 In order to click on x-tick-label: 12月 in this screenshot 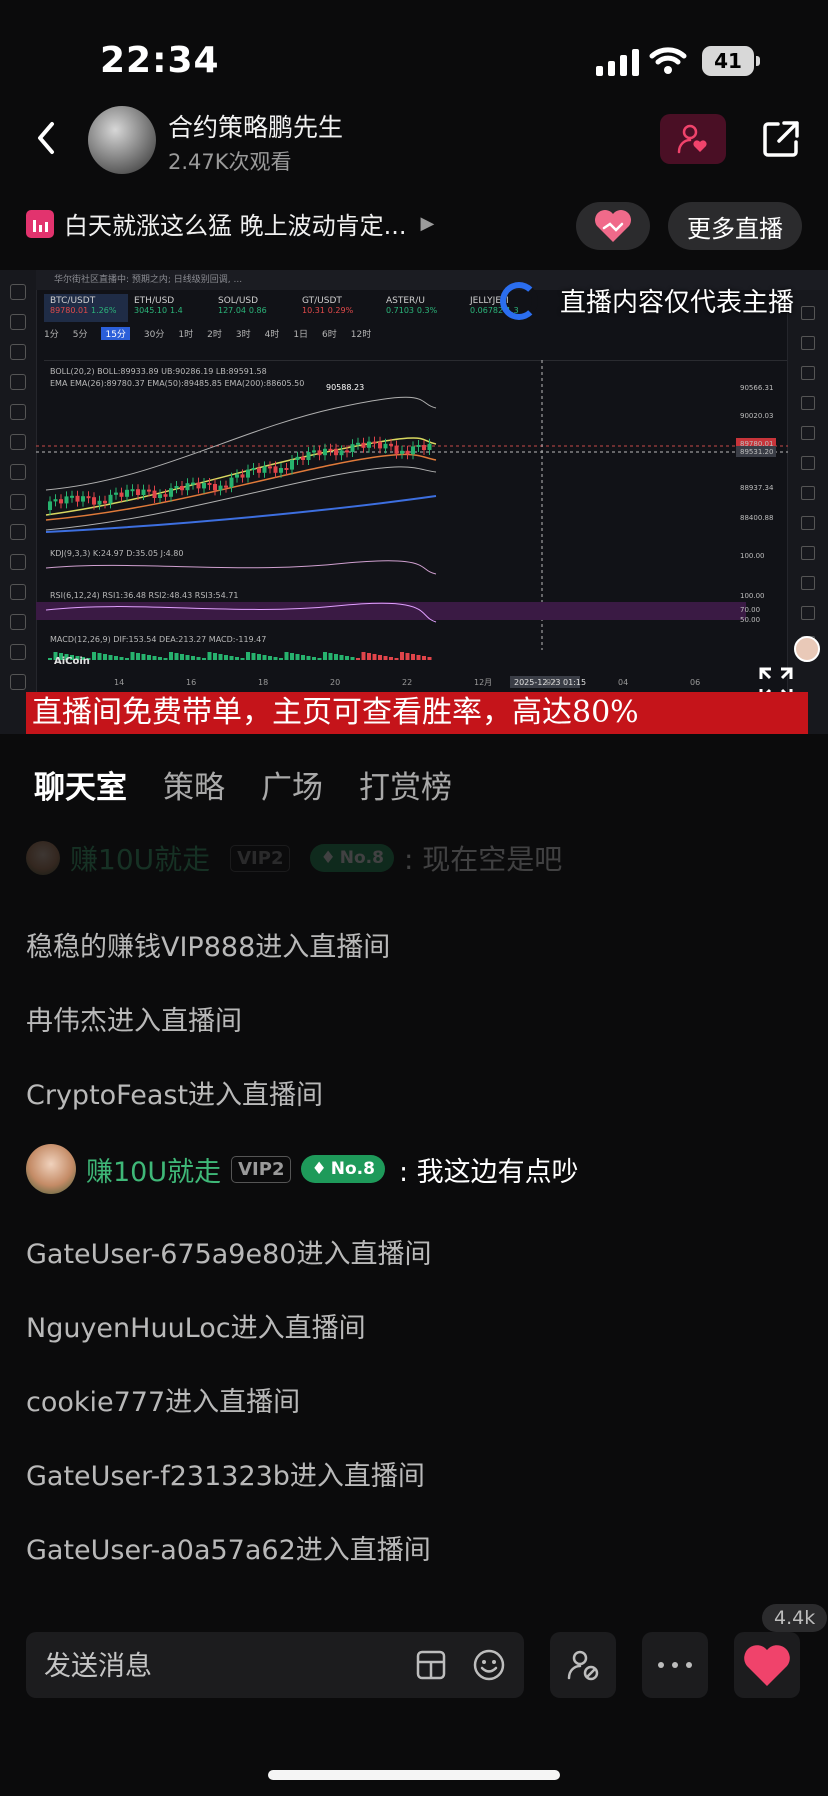, I will do `click(483, 682)`.